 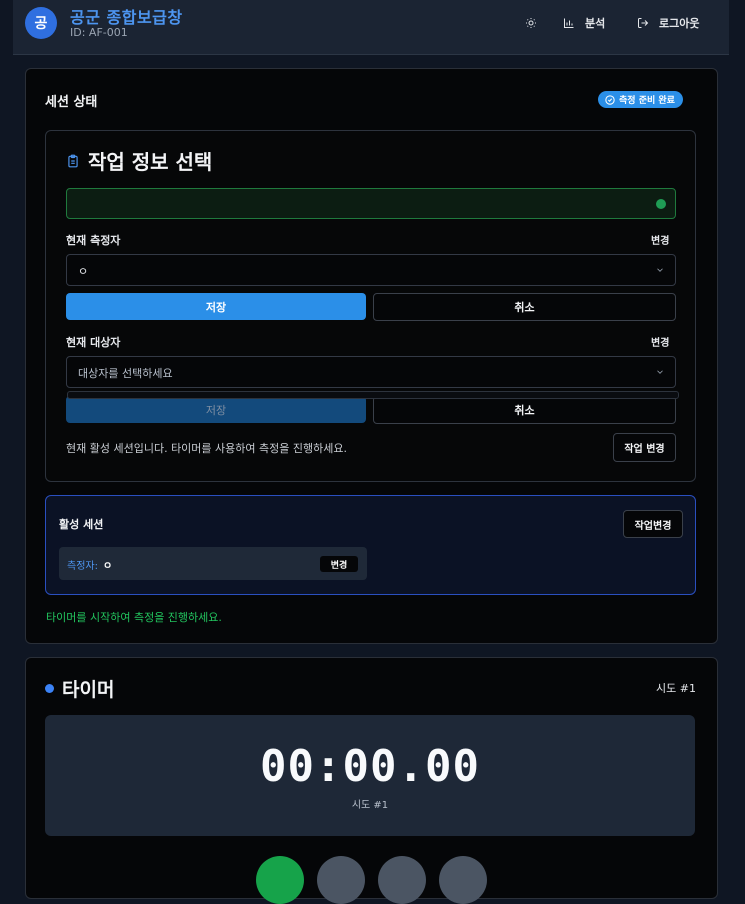 What do you see at coordinates (41, 23) in the screenshot?
I see `app-logo: 공` at bounding box center [41, 23].